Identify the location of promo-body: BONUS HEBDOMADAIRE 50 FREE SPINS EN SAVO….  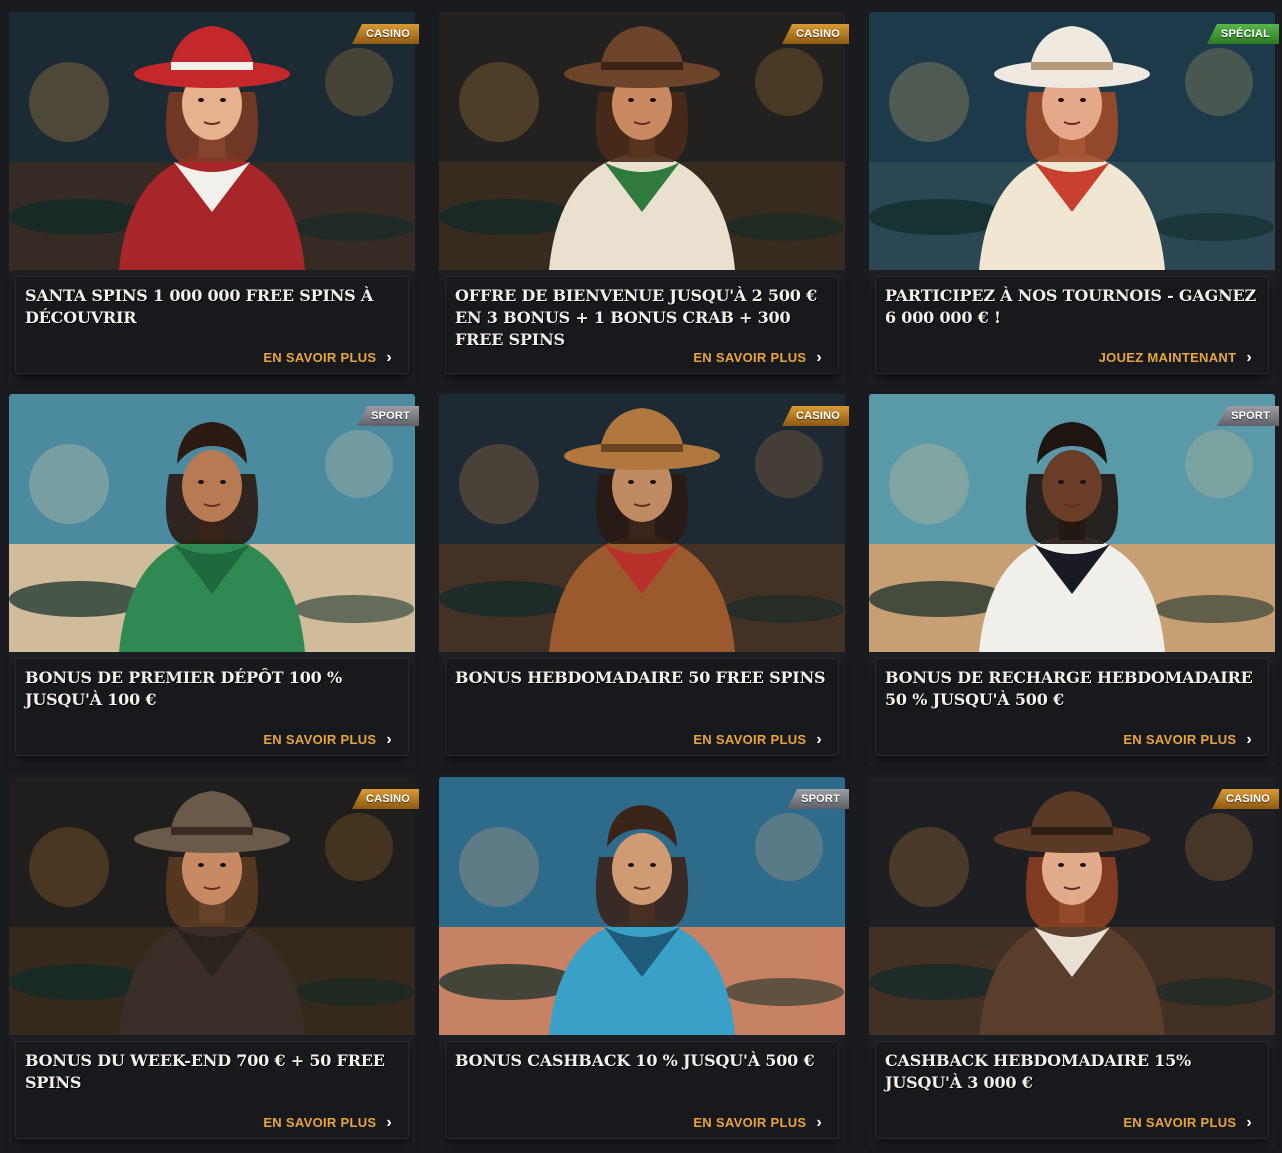
(642, 707).